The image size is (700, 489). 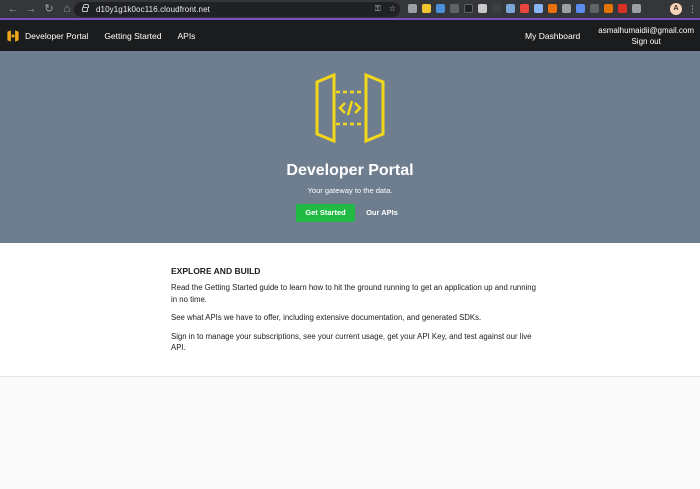 What do you see at coordinates (31, 9) in the screenshot?
I see `forward-icon: →` at bounding box center [31, 9].